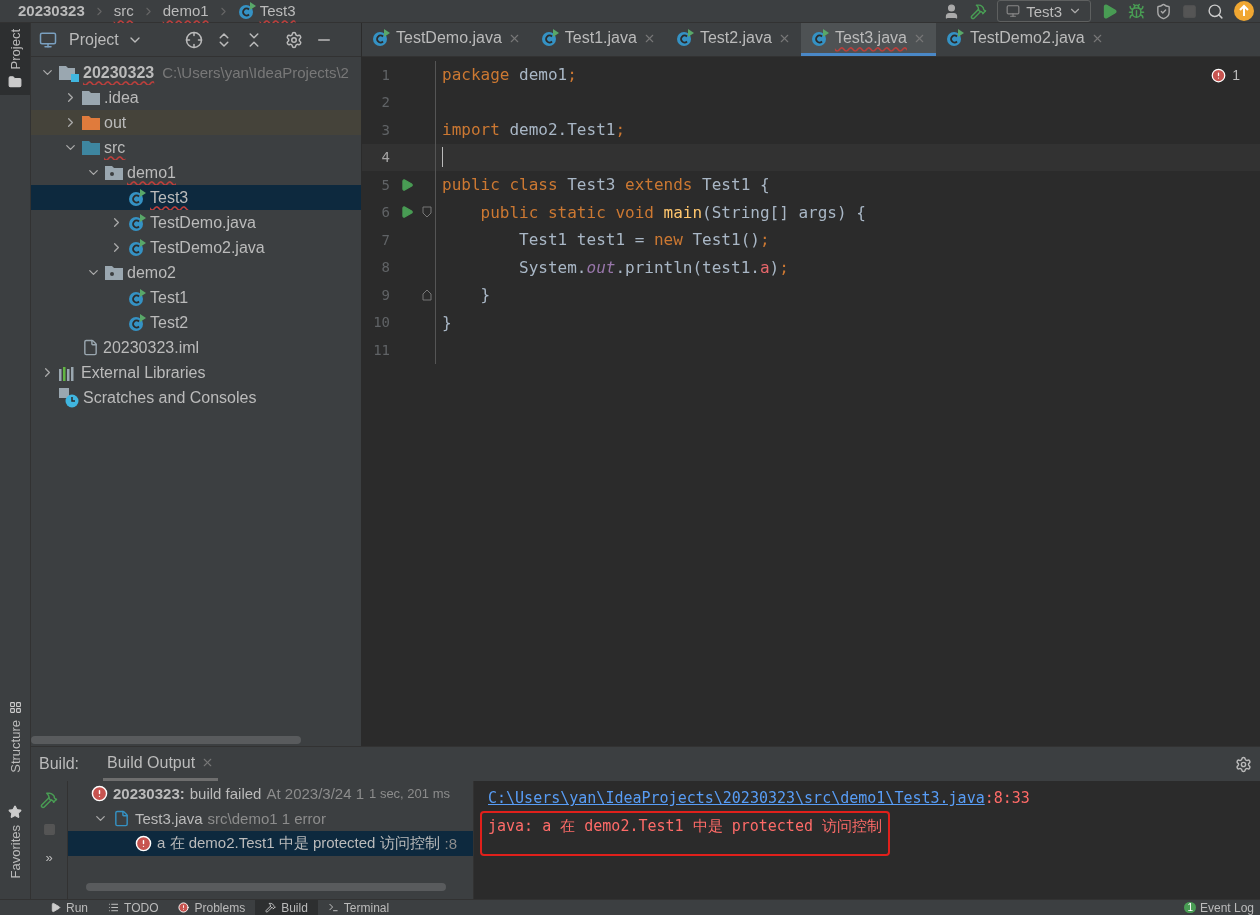  What do you see at coordinates (143, 372) in the screenshot?
I see `tree-item-label: External Libraries` at bounding box center [143, 372].